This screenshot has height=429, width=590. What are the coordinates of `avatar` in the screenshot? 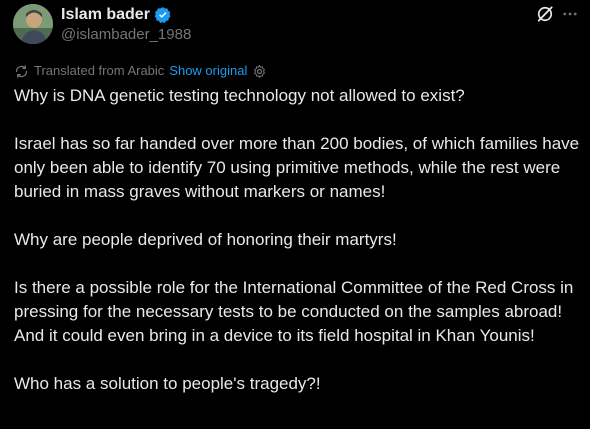 It's located at (33, 24).